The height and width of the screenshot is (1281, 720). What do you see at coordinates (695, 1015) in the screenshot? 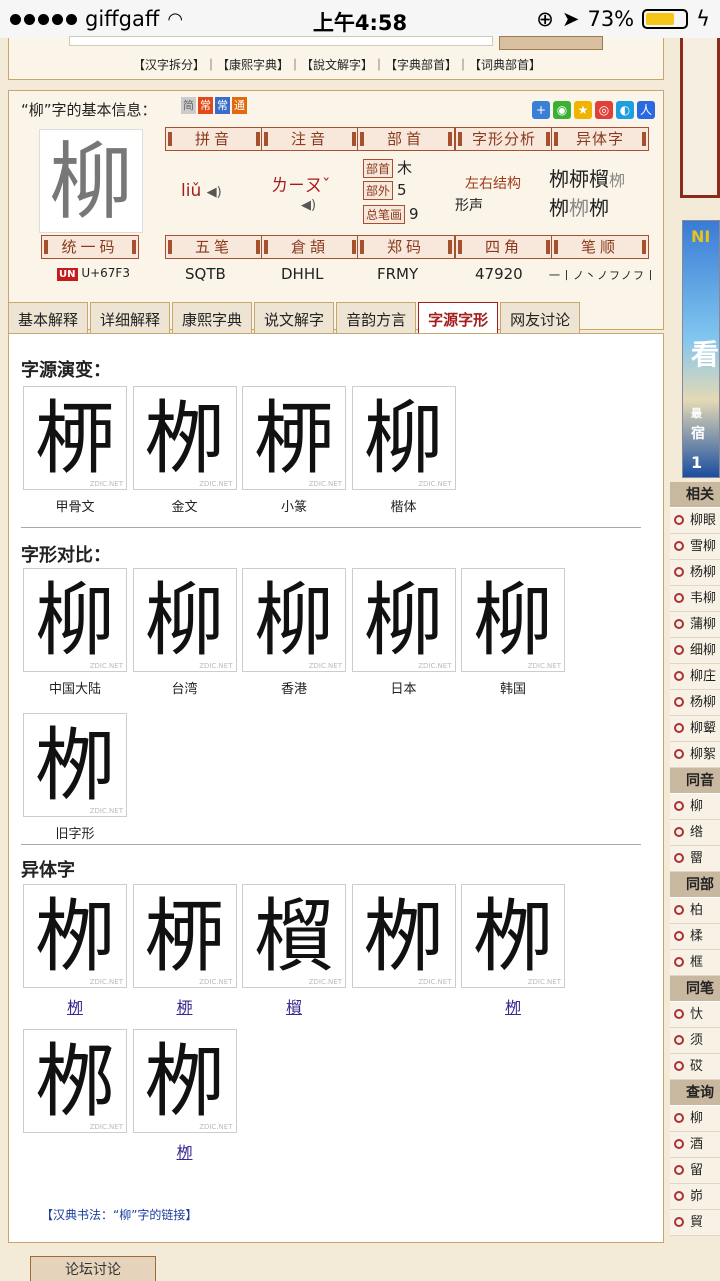
I see `sidebar-link: 忕` at bounding box center [695, 1015].